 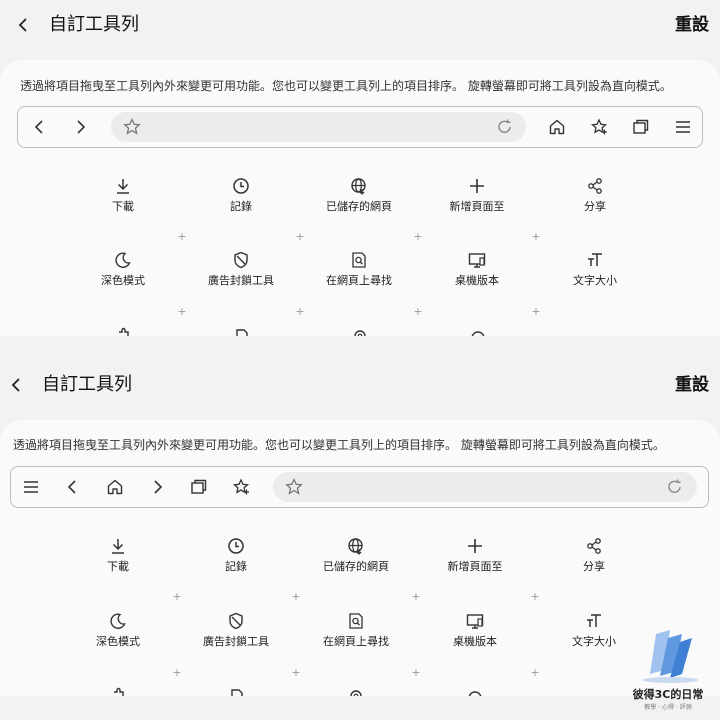 What do you see at coordinates (360, 348) in the screenshot?
I see `screenshot-separator` at bounding box center [360, 348].